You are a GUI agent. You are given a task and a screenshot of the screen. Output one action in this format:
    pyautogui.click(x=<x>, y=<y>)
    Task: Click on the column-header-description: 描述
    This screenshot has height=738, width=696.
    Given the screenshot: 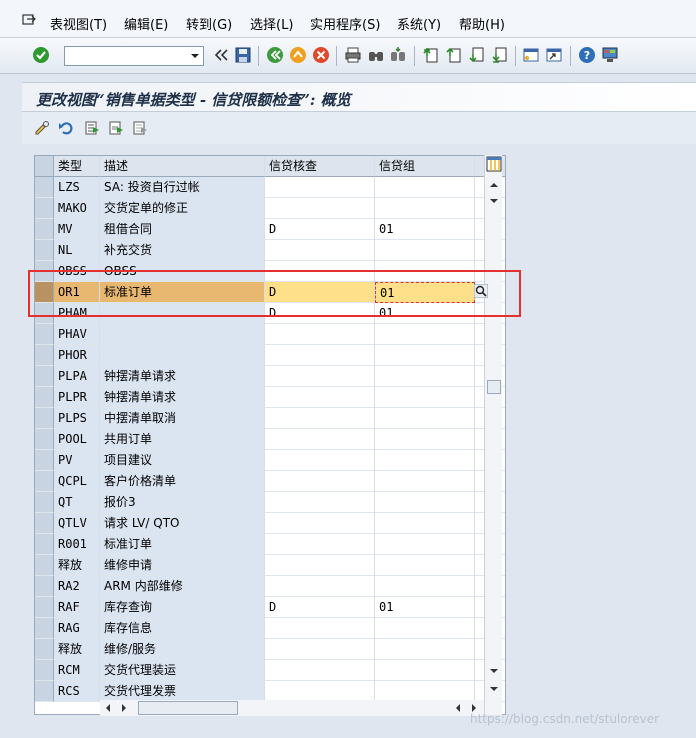 What is the action you would take?
    pyautogui.click(x=182, y=166)
    